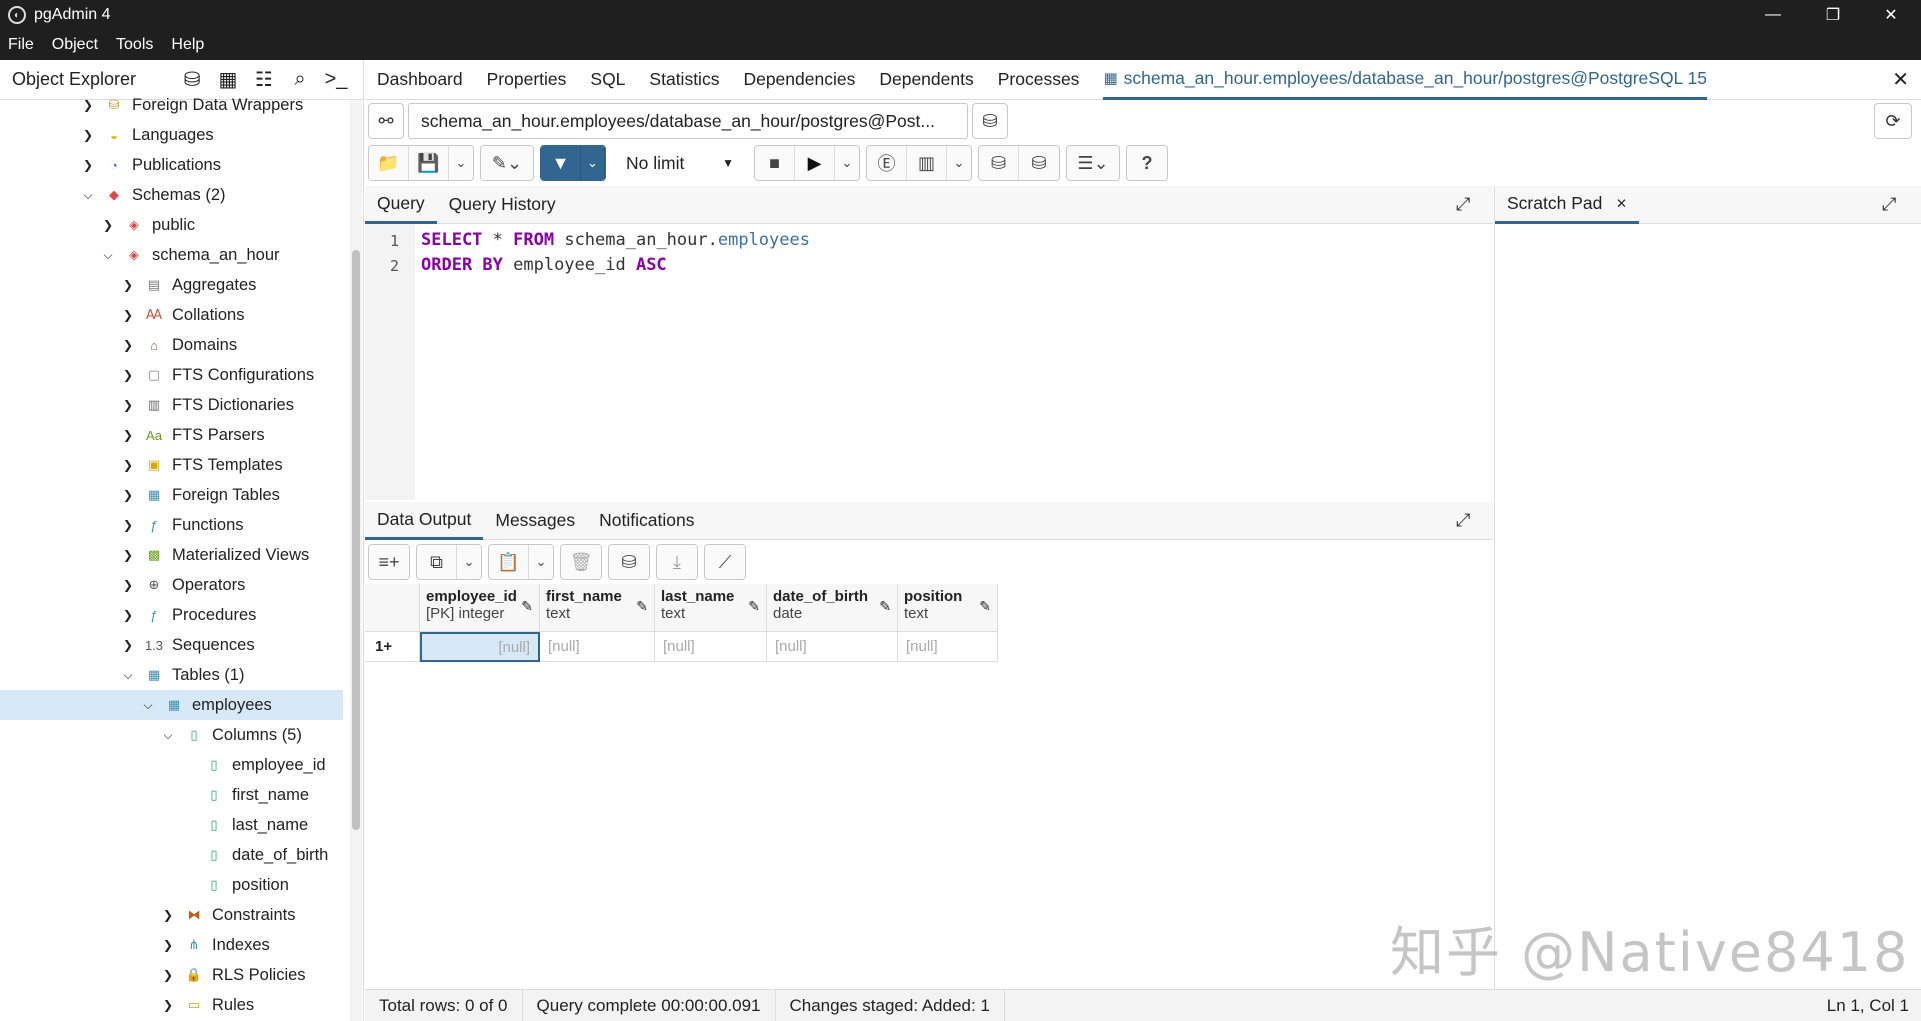 The width and height of the screenshot is (1921, 1021). Describe the element at coordinates (725, 562) in the screenshot. I see `graph-visualiser-icon: ⟋` at that location.